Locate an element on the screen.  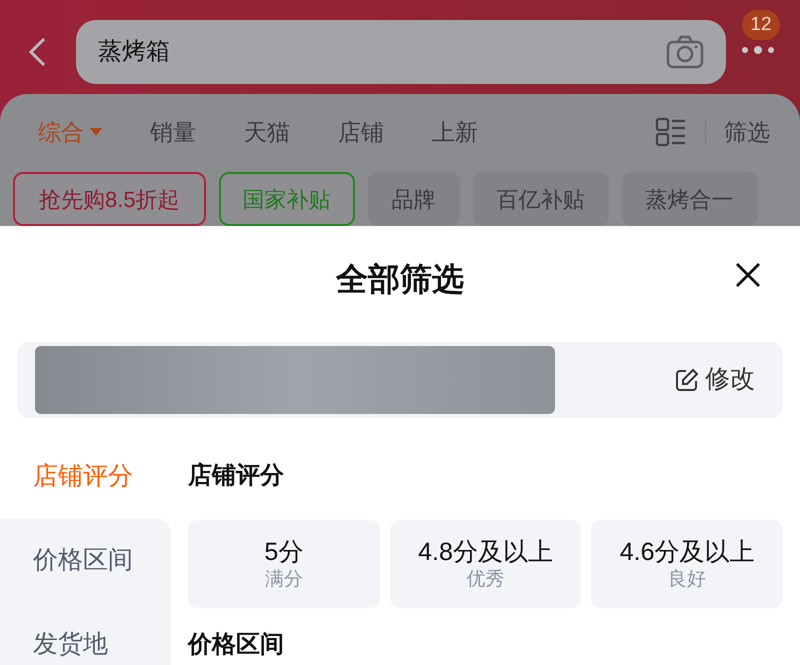
search-field: 蒸烤箱 is located at coordinates (401, 52).